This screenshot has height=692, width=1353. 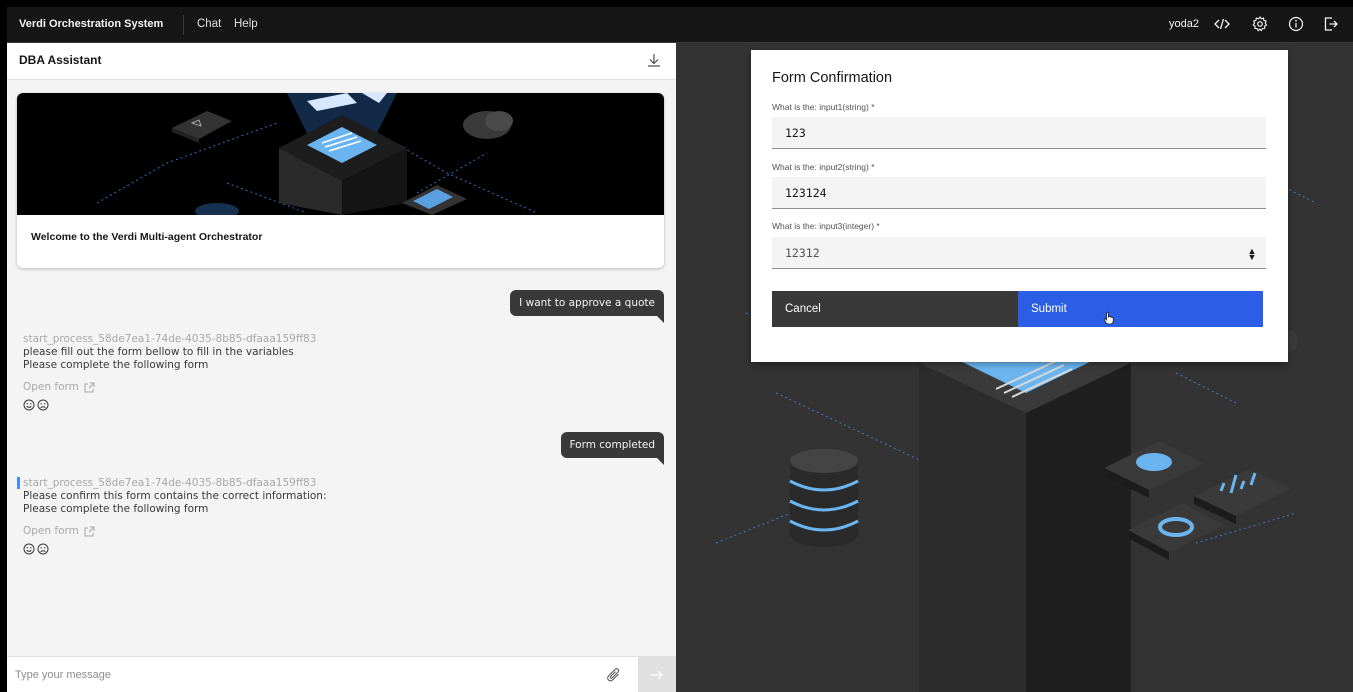 What do you see at coordinates (587, 303) in the screenshot?
I see `user-message-text: I want to approve a quote` at bounding box center [587, 303].